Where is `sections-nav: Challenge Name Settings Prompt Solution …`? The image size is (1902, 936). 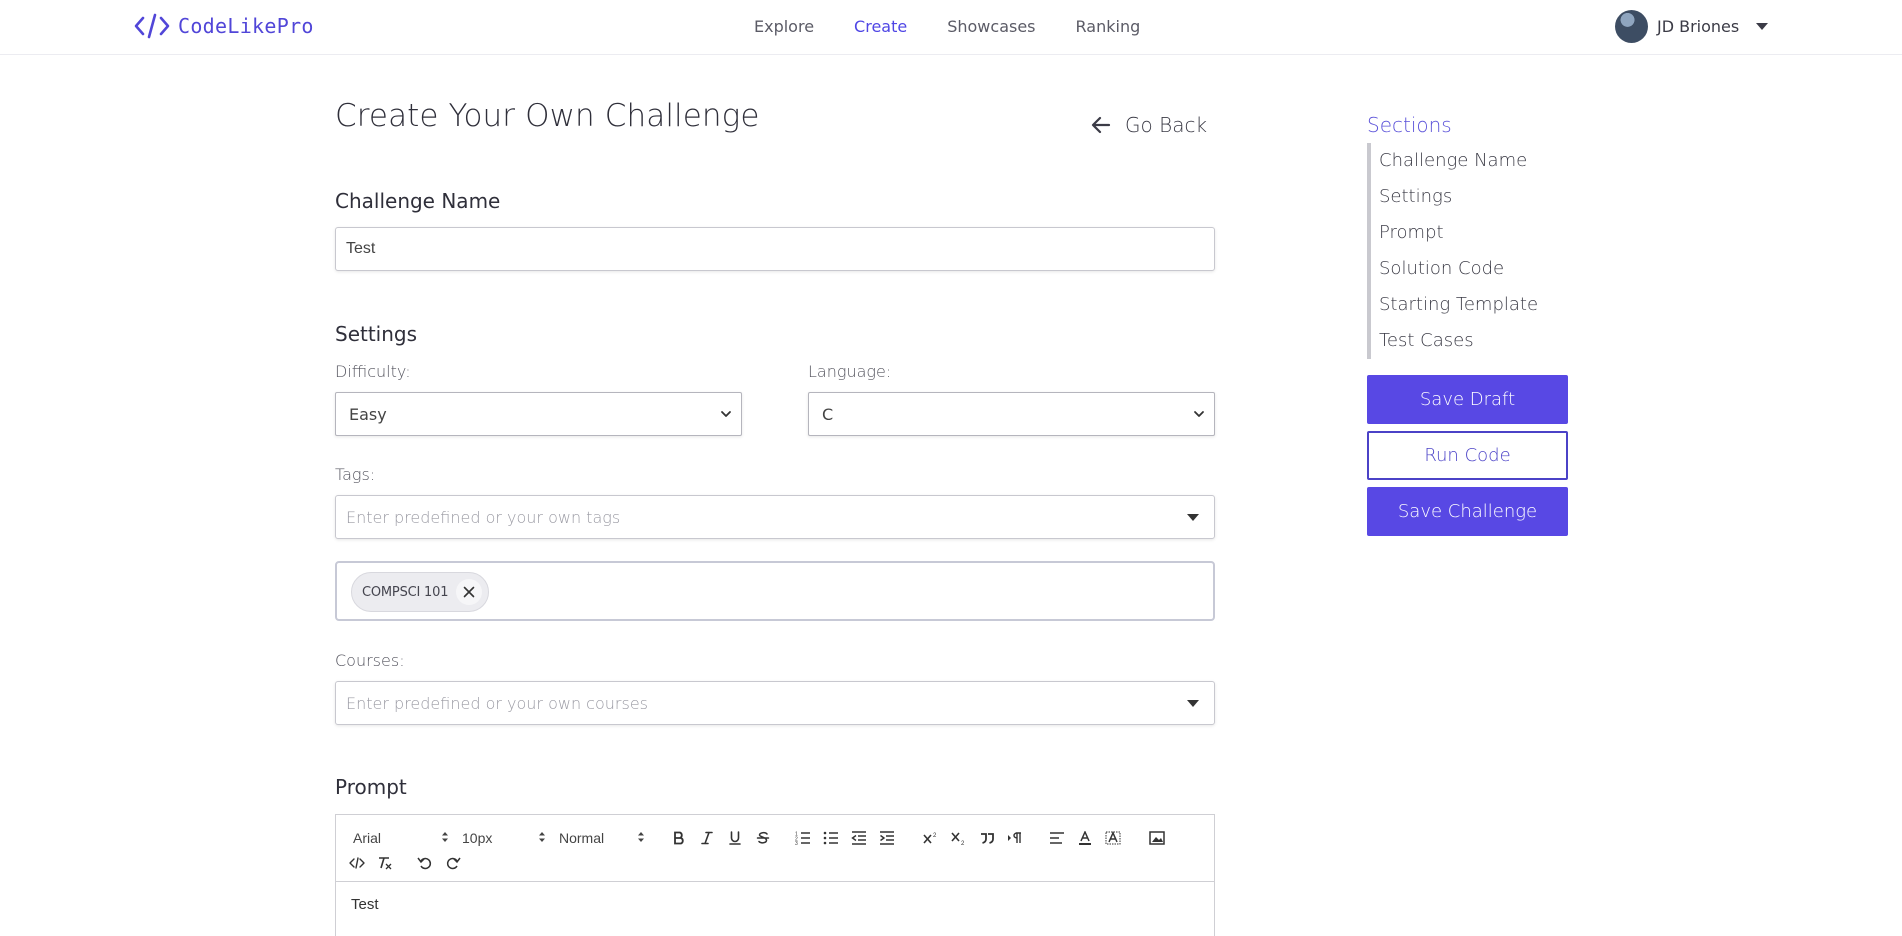
sections-nav: Challenge Name Settings Prompt Solution … is located at coordinates (1467, 251).